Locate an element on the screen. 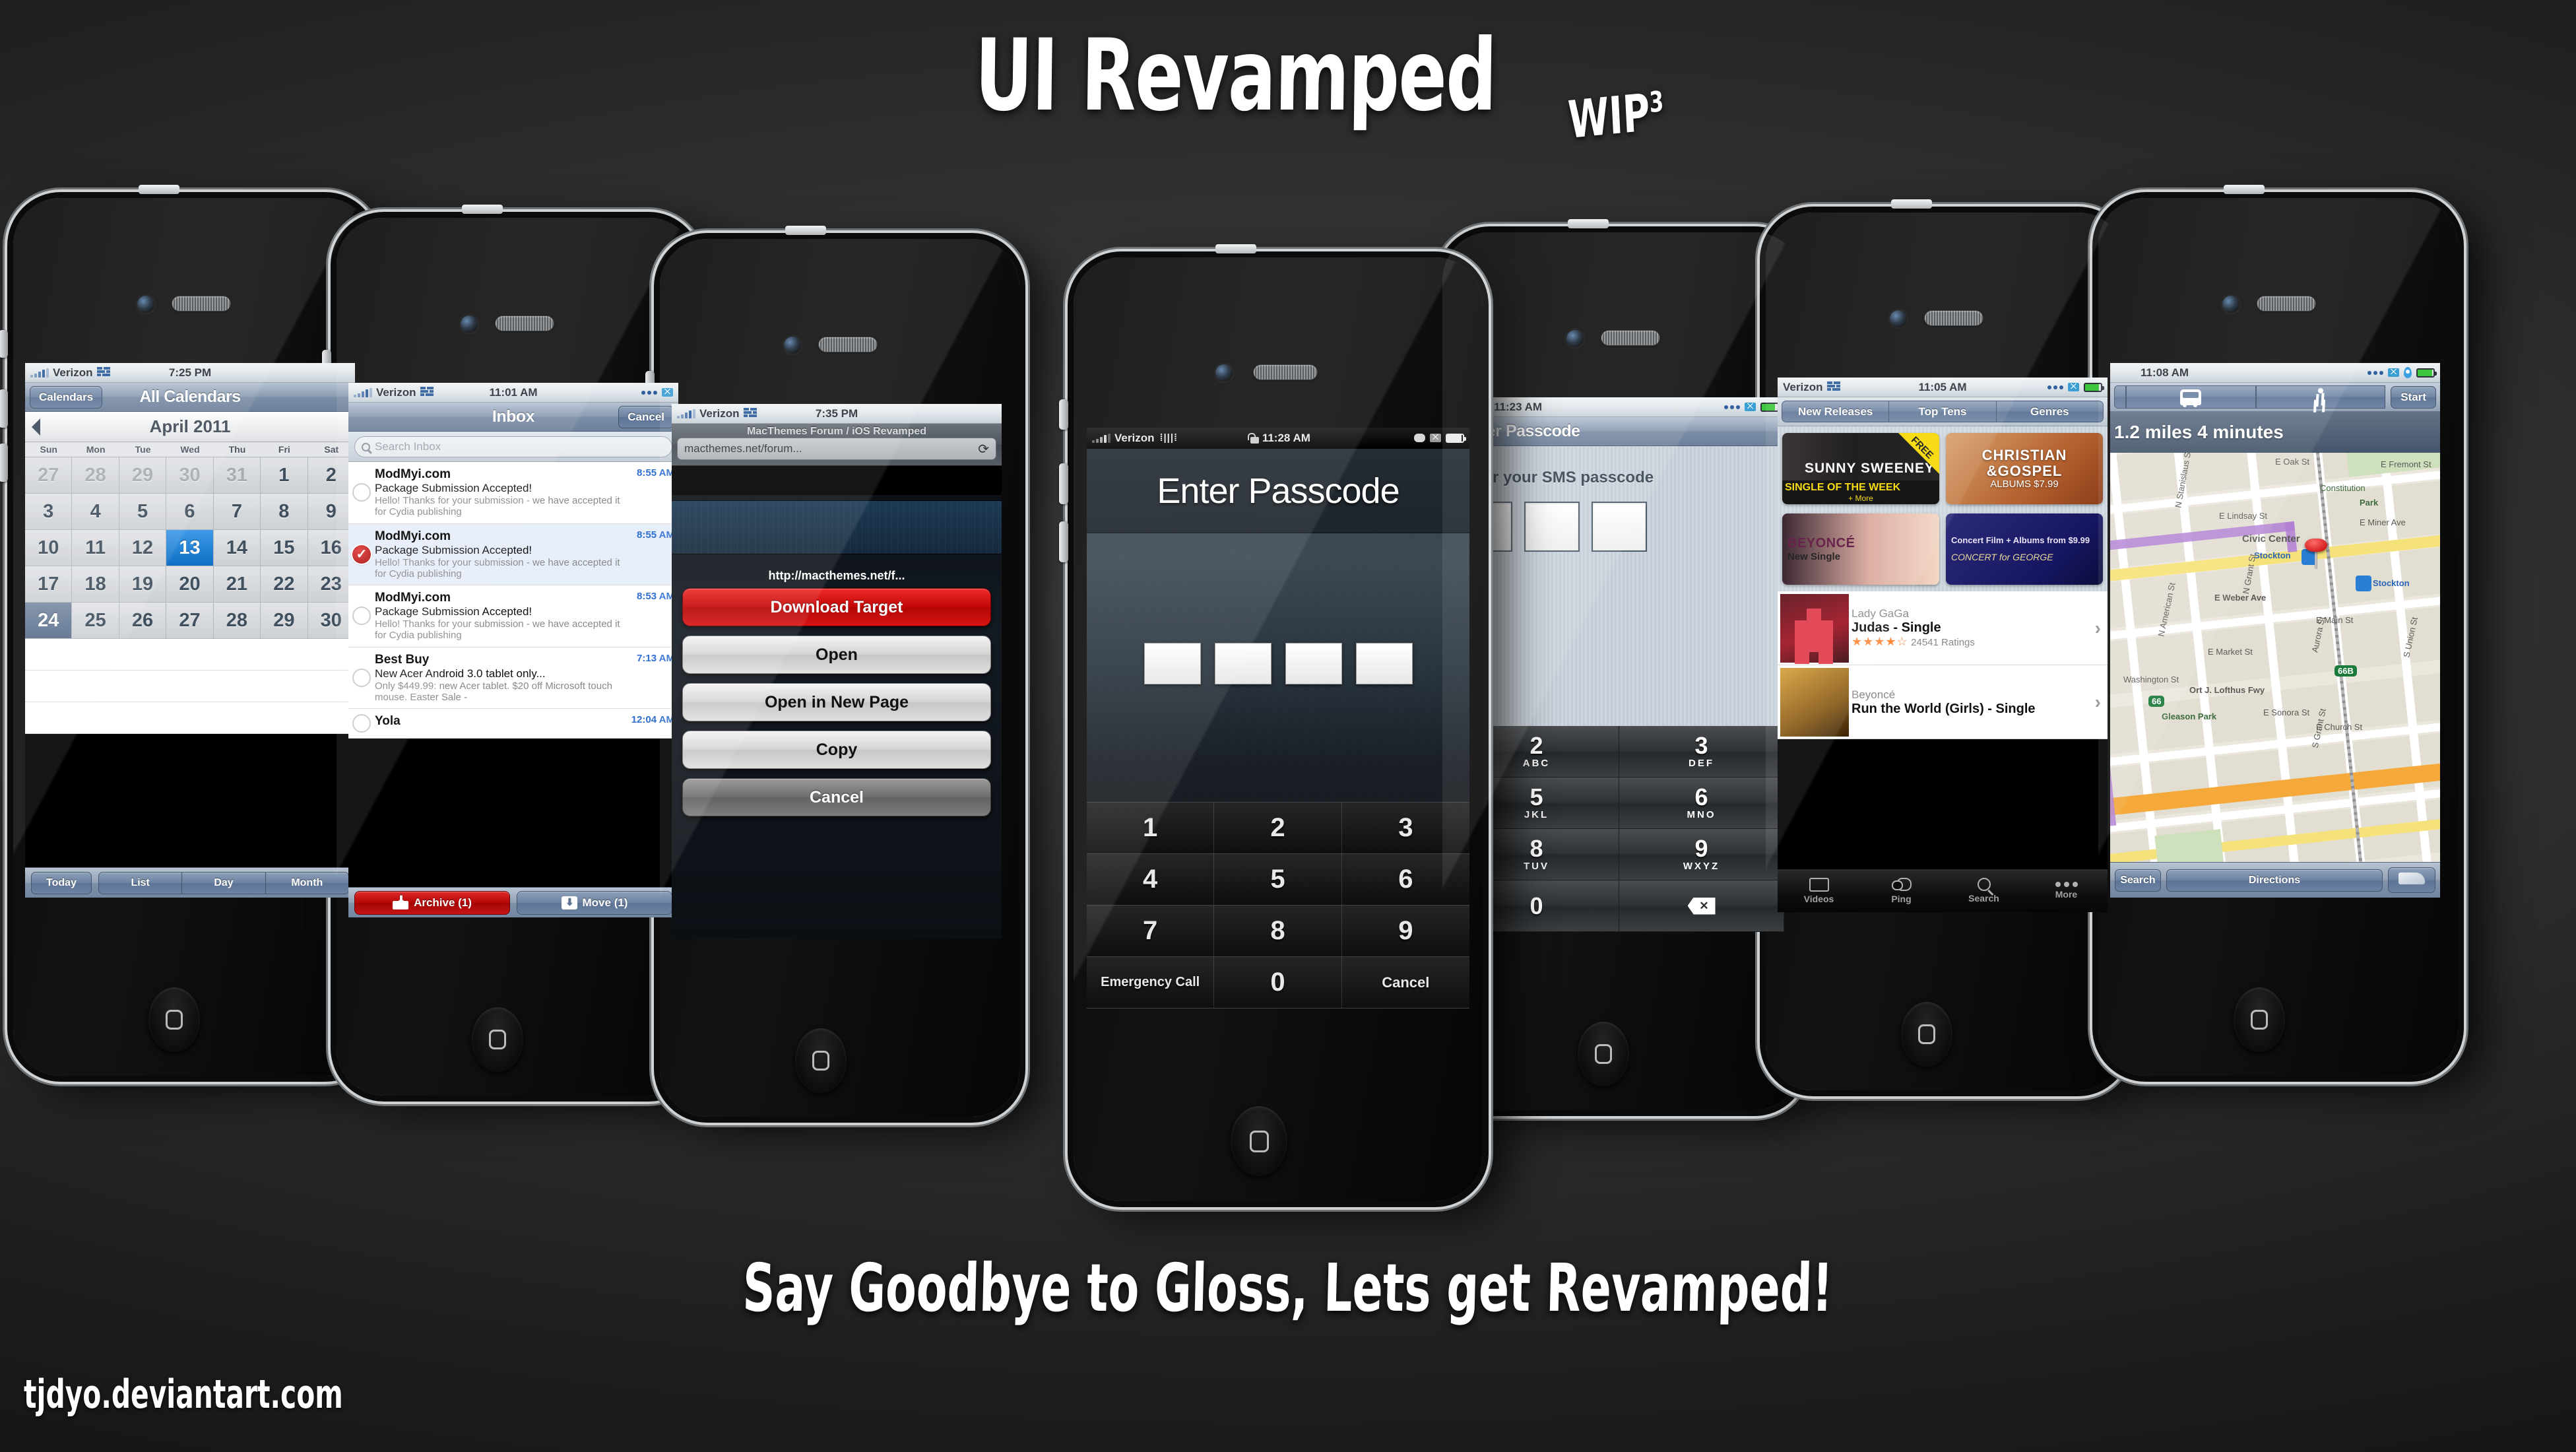  page-curl-button is located at coordinates (2411, 880).